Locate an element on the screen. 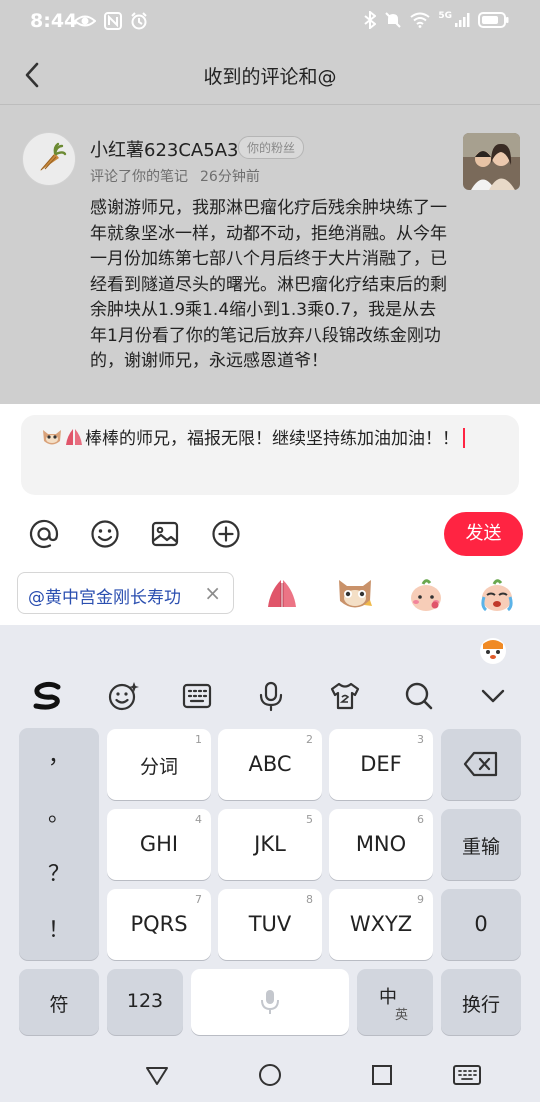  signal-icon is located at coordinates (462, 20).